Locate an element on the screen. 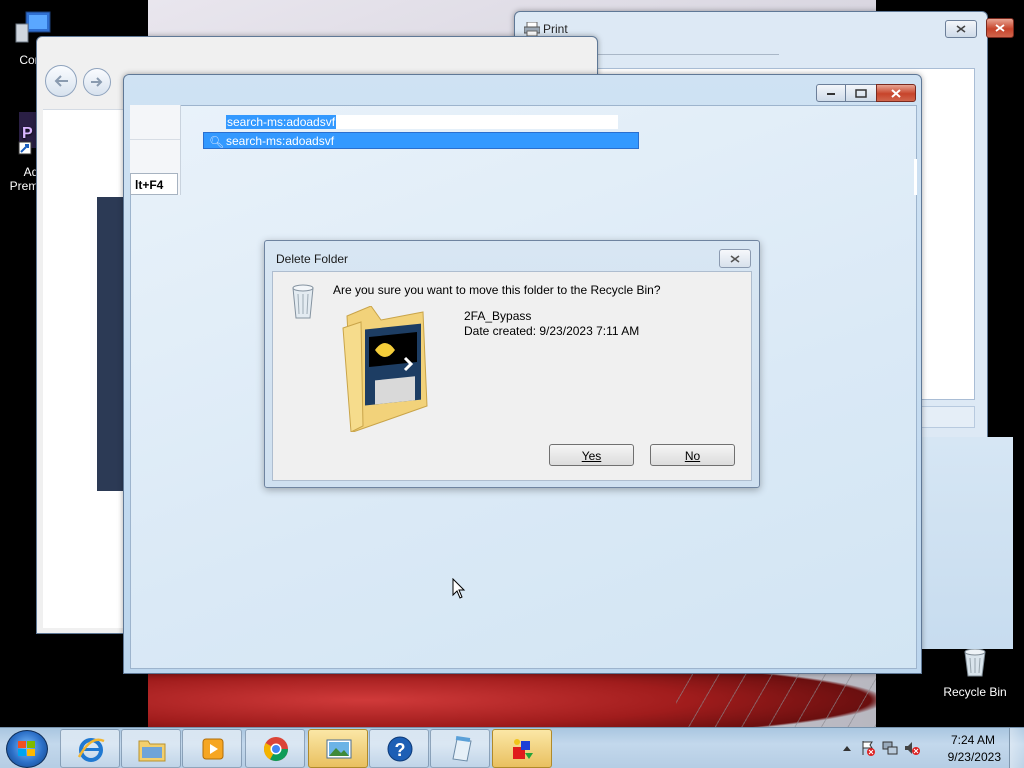  yes-button: Yes is located at coordinates (591, 455).